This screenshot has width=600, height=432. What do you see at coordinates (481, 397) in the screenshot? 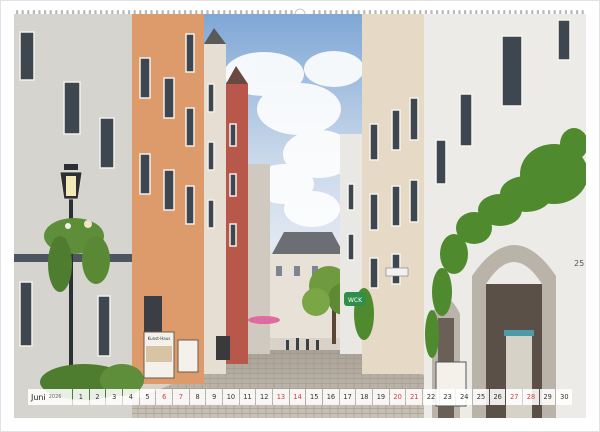
I see `day-cell: 25` at bounding box center [481, 397].